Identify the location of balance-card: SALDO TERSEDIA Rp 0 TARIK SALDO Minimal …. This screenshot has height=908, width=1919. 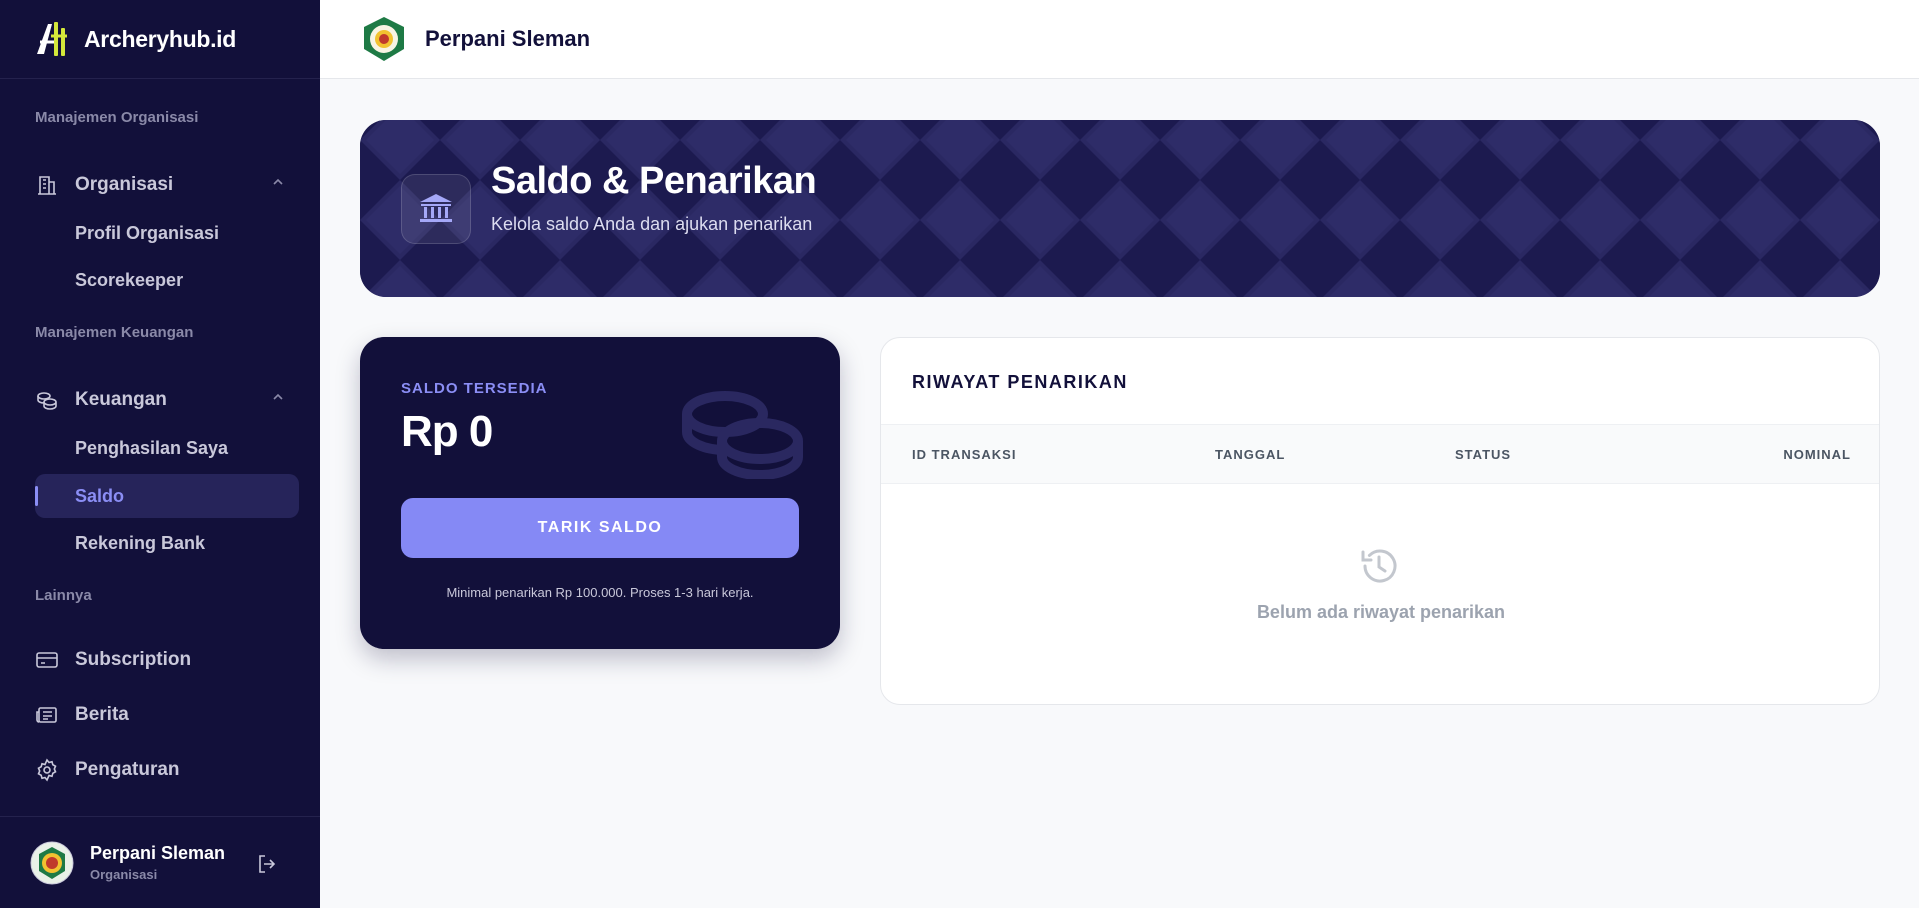
(600, 493).